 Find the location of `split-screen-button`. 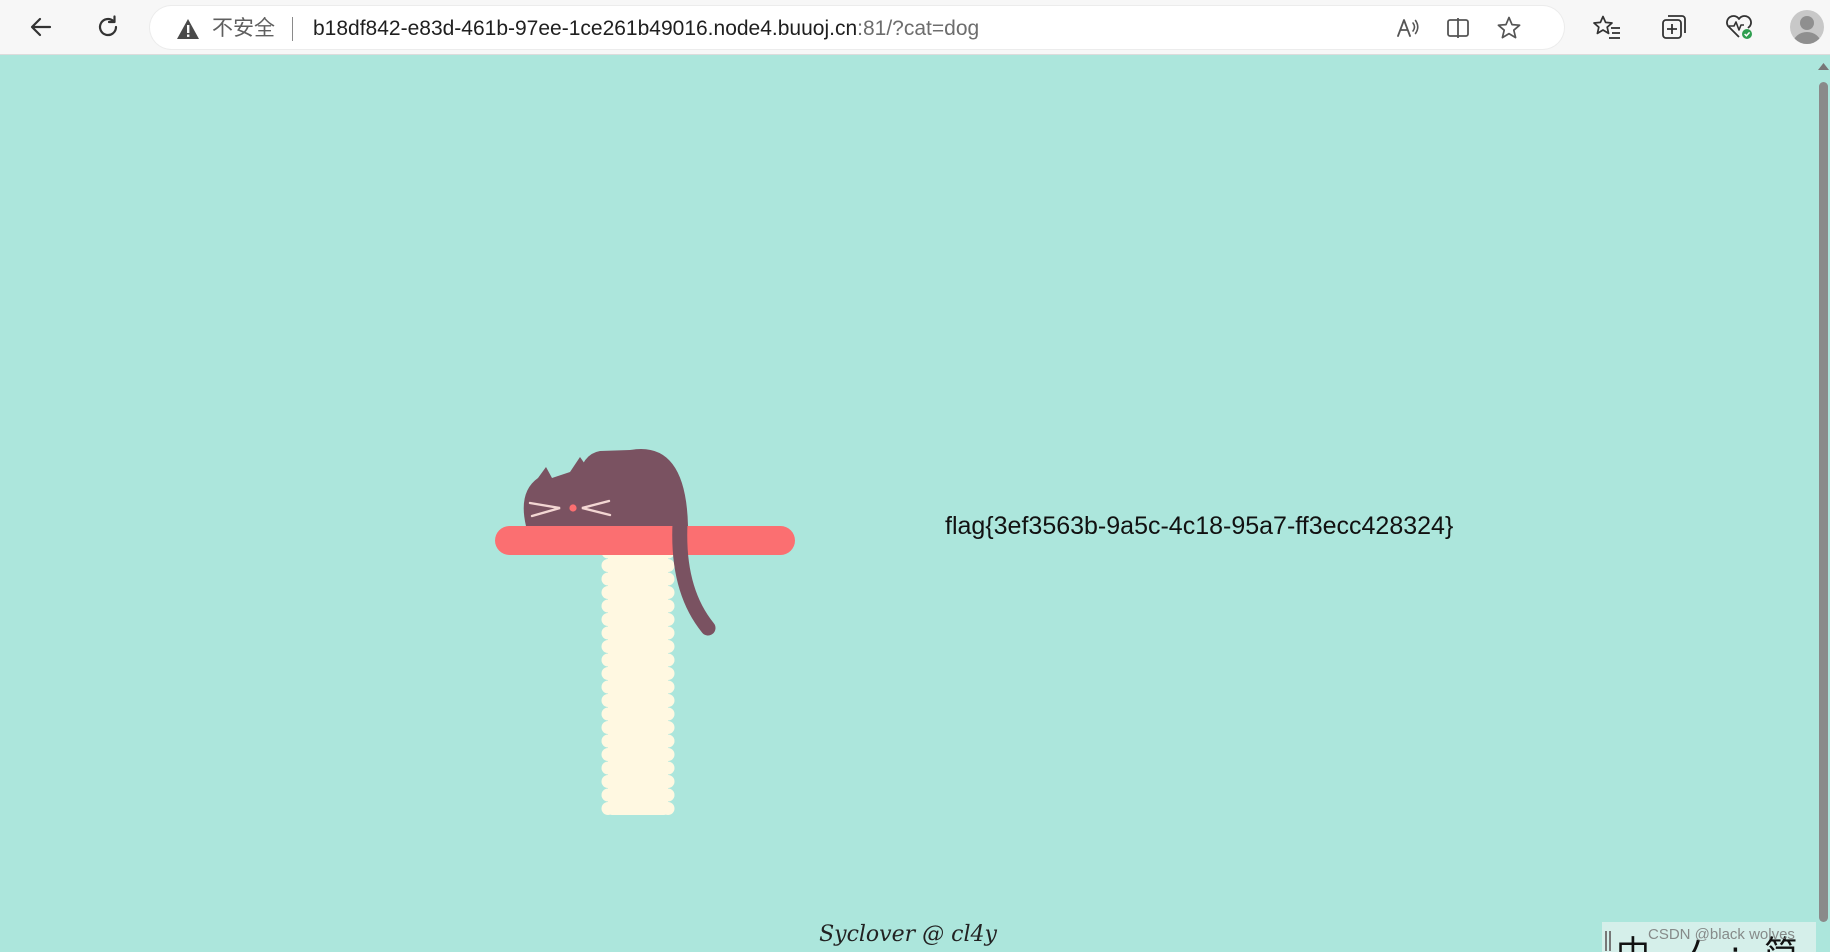

split-screen-button is located at coordinates (1458, 28).